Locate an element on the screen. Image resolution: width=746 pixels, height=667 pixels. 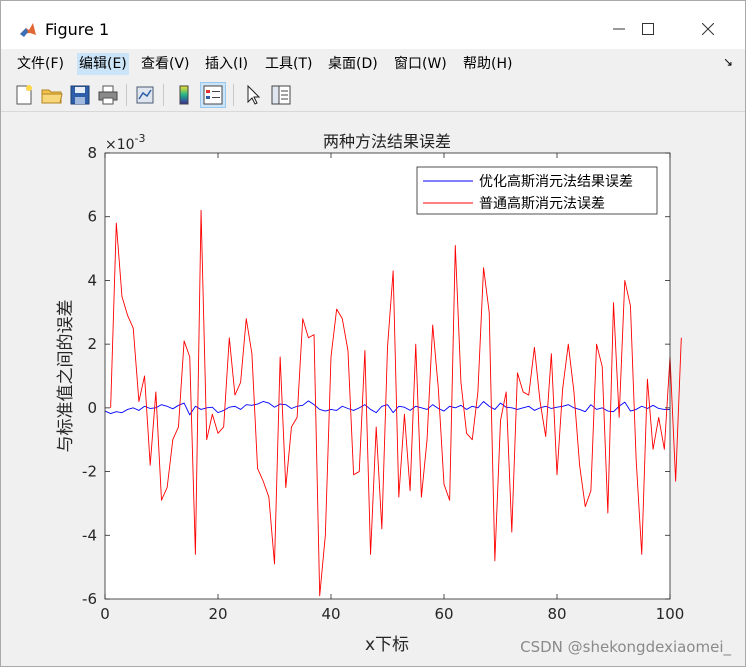
menu-tools: 工具(T) is located at coordinates (288, 64).